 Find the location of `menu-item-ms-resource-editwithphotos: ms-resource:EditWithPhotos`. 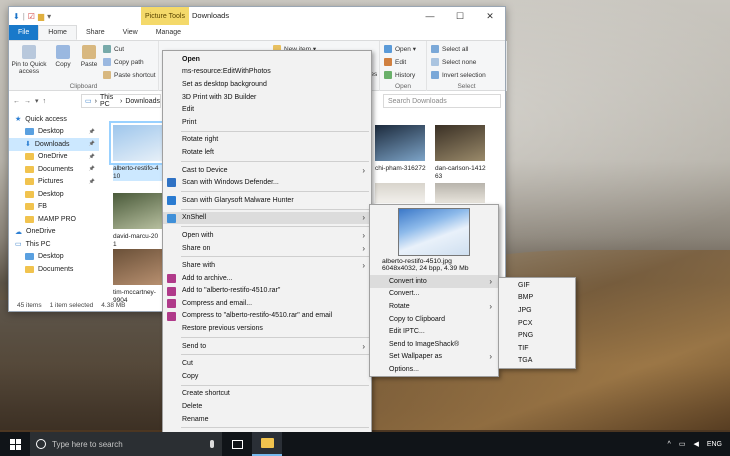

menu-item-ms-resource-editwithphotos: ms-resource:EditWithPhotos is located at coordinates (267, 72).